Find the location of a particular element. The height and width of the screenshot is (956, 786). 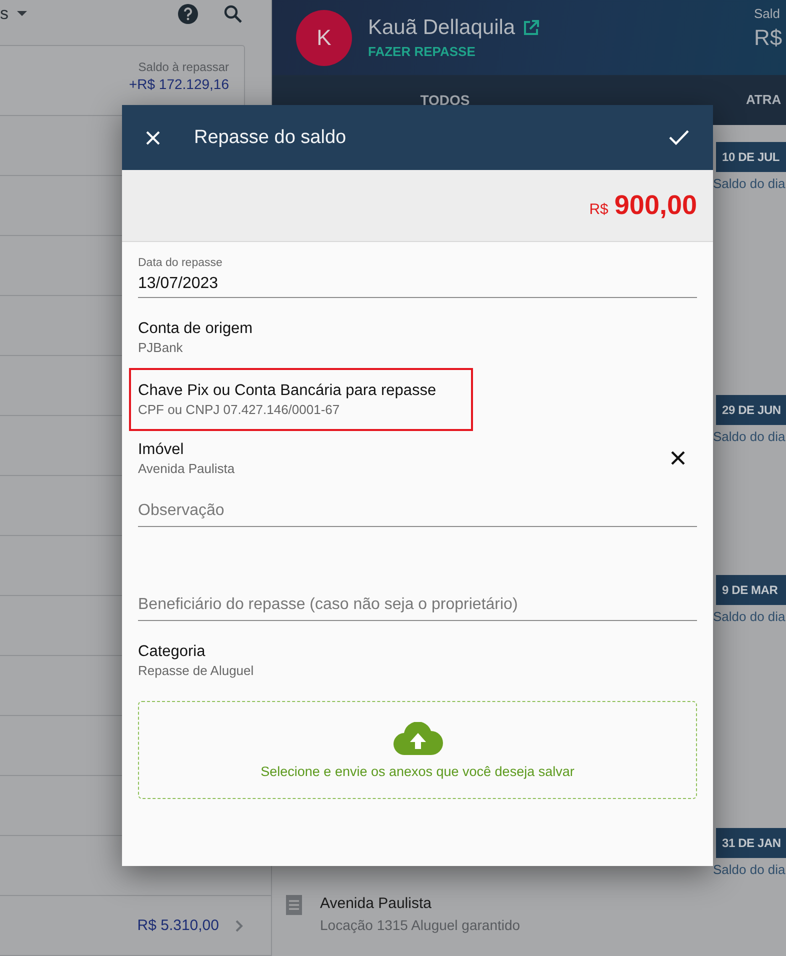

transfer-link: FAZER REPASSE is located at coordinates (454, 51).